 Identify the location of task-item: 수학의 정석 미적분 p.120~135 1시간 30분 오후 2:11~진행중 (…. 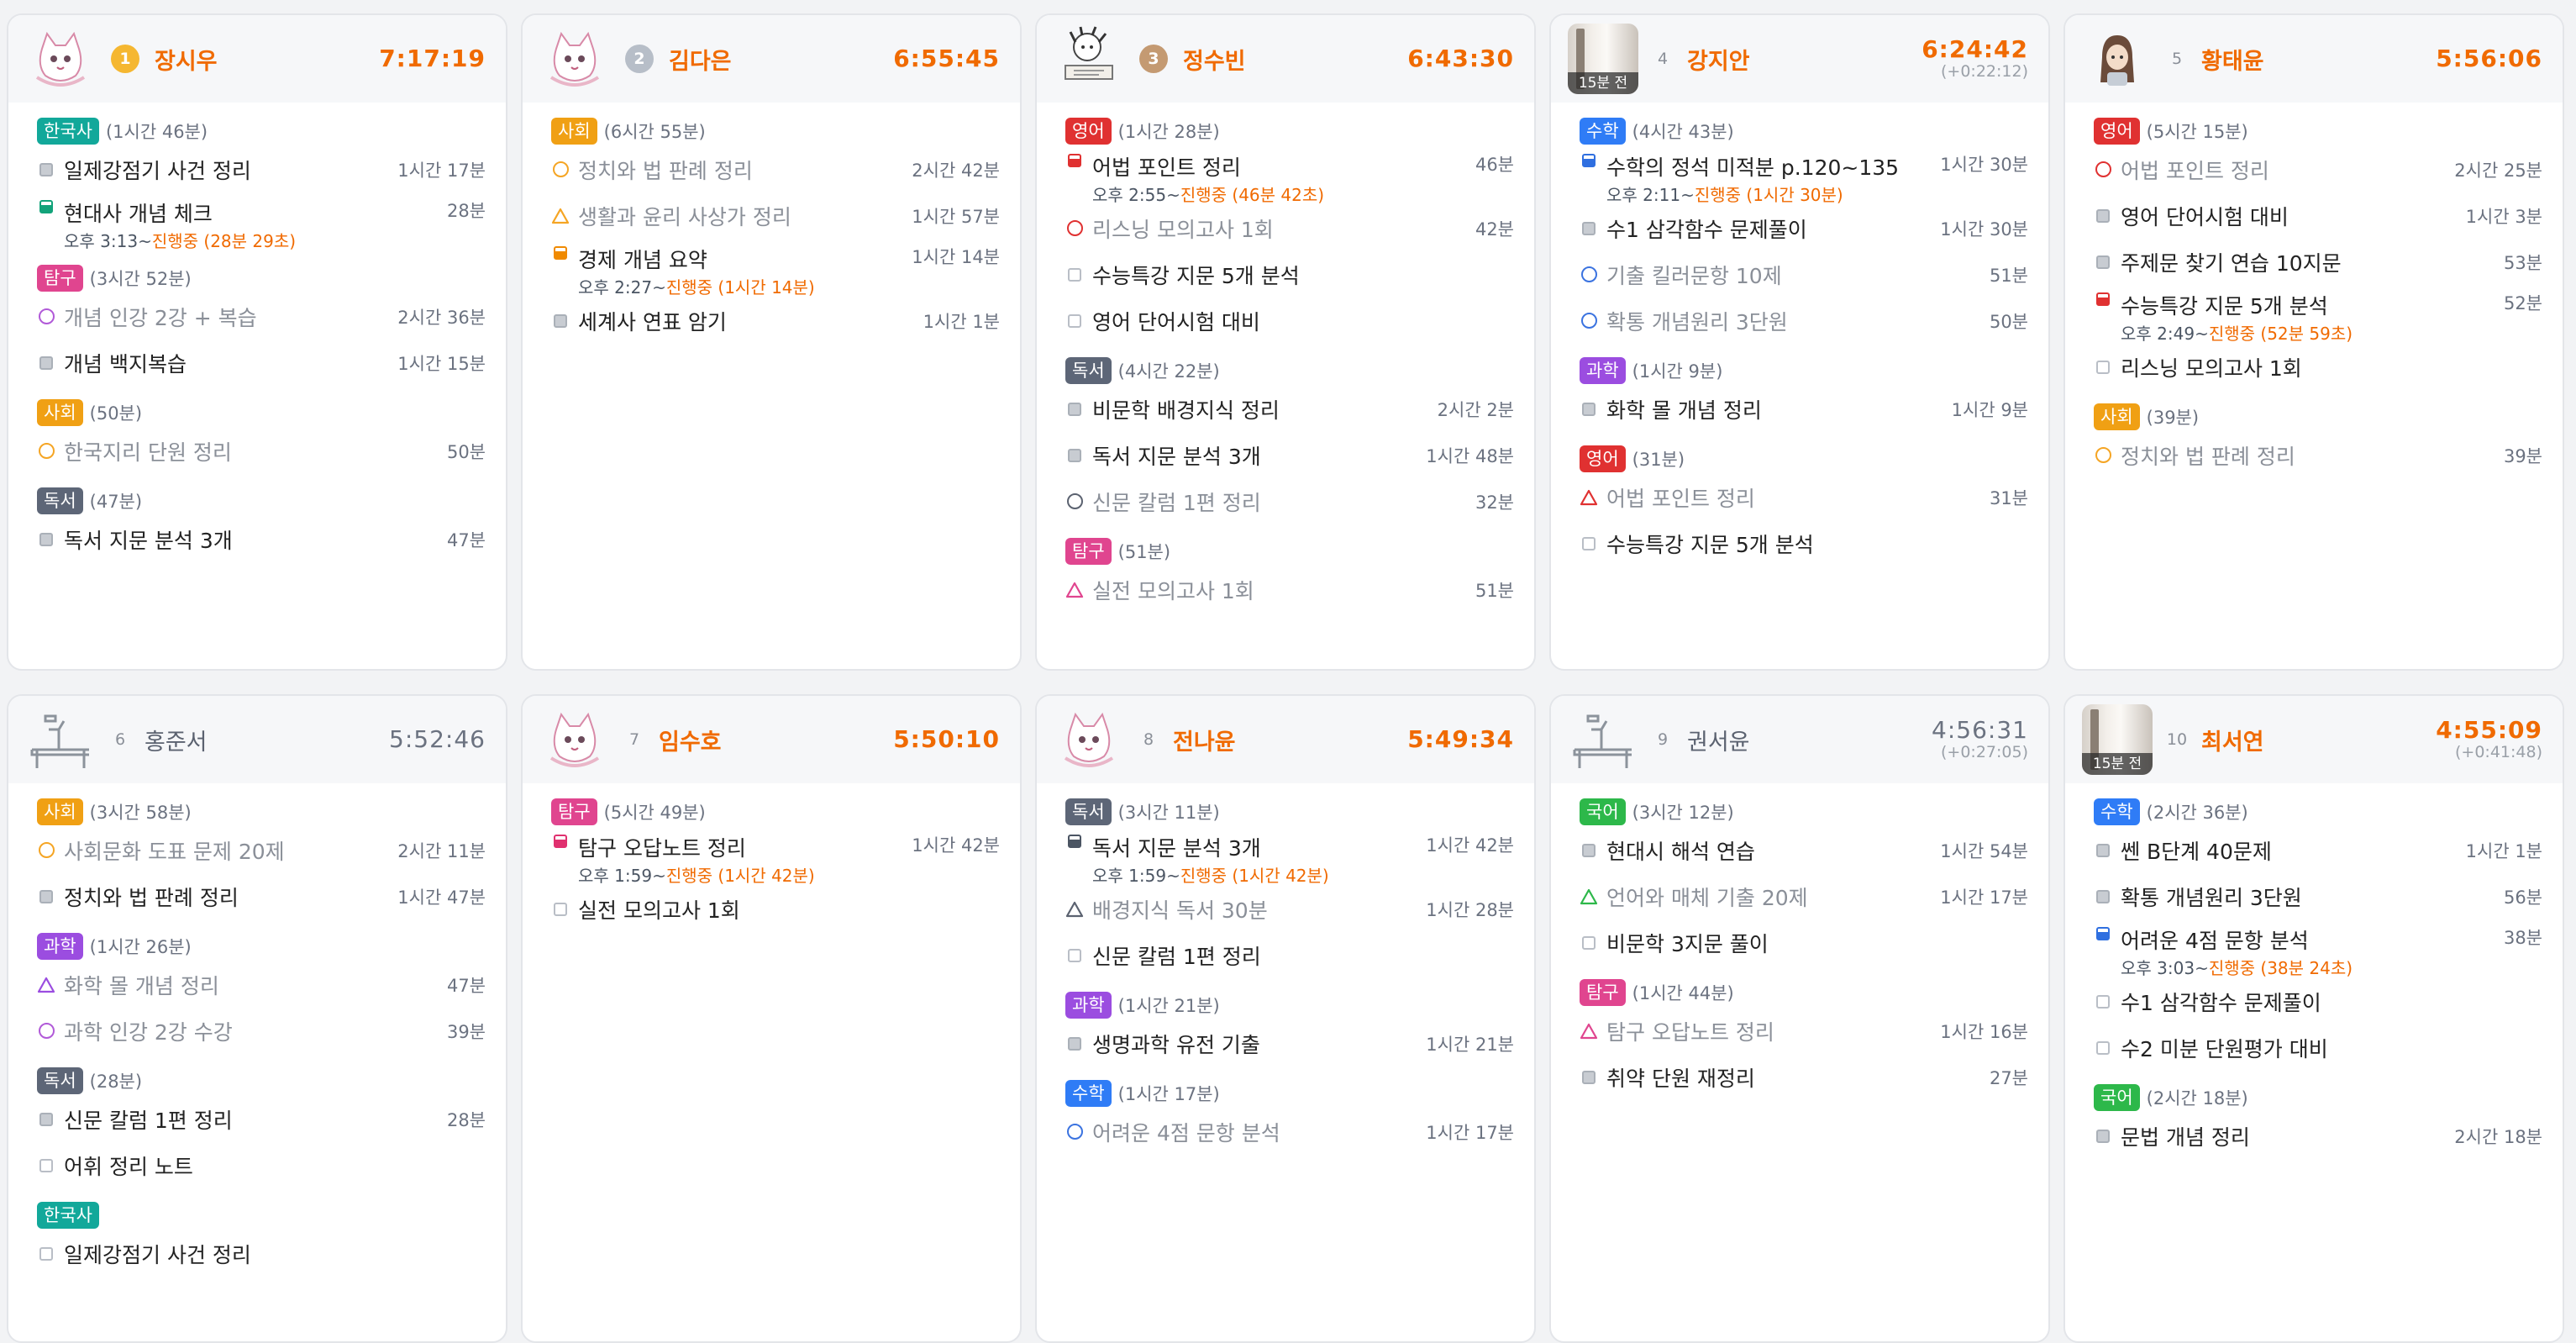
(1804, 175).